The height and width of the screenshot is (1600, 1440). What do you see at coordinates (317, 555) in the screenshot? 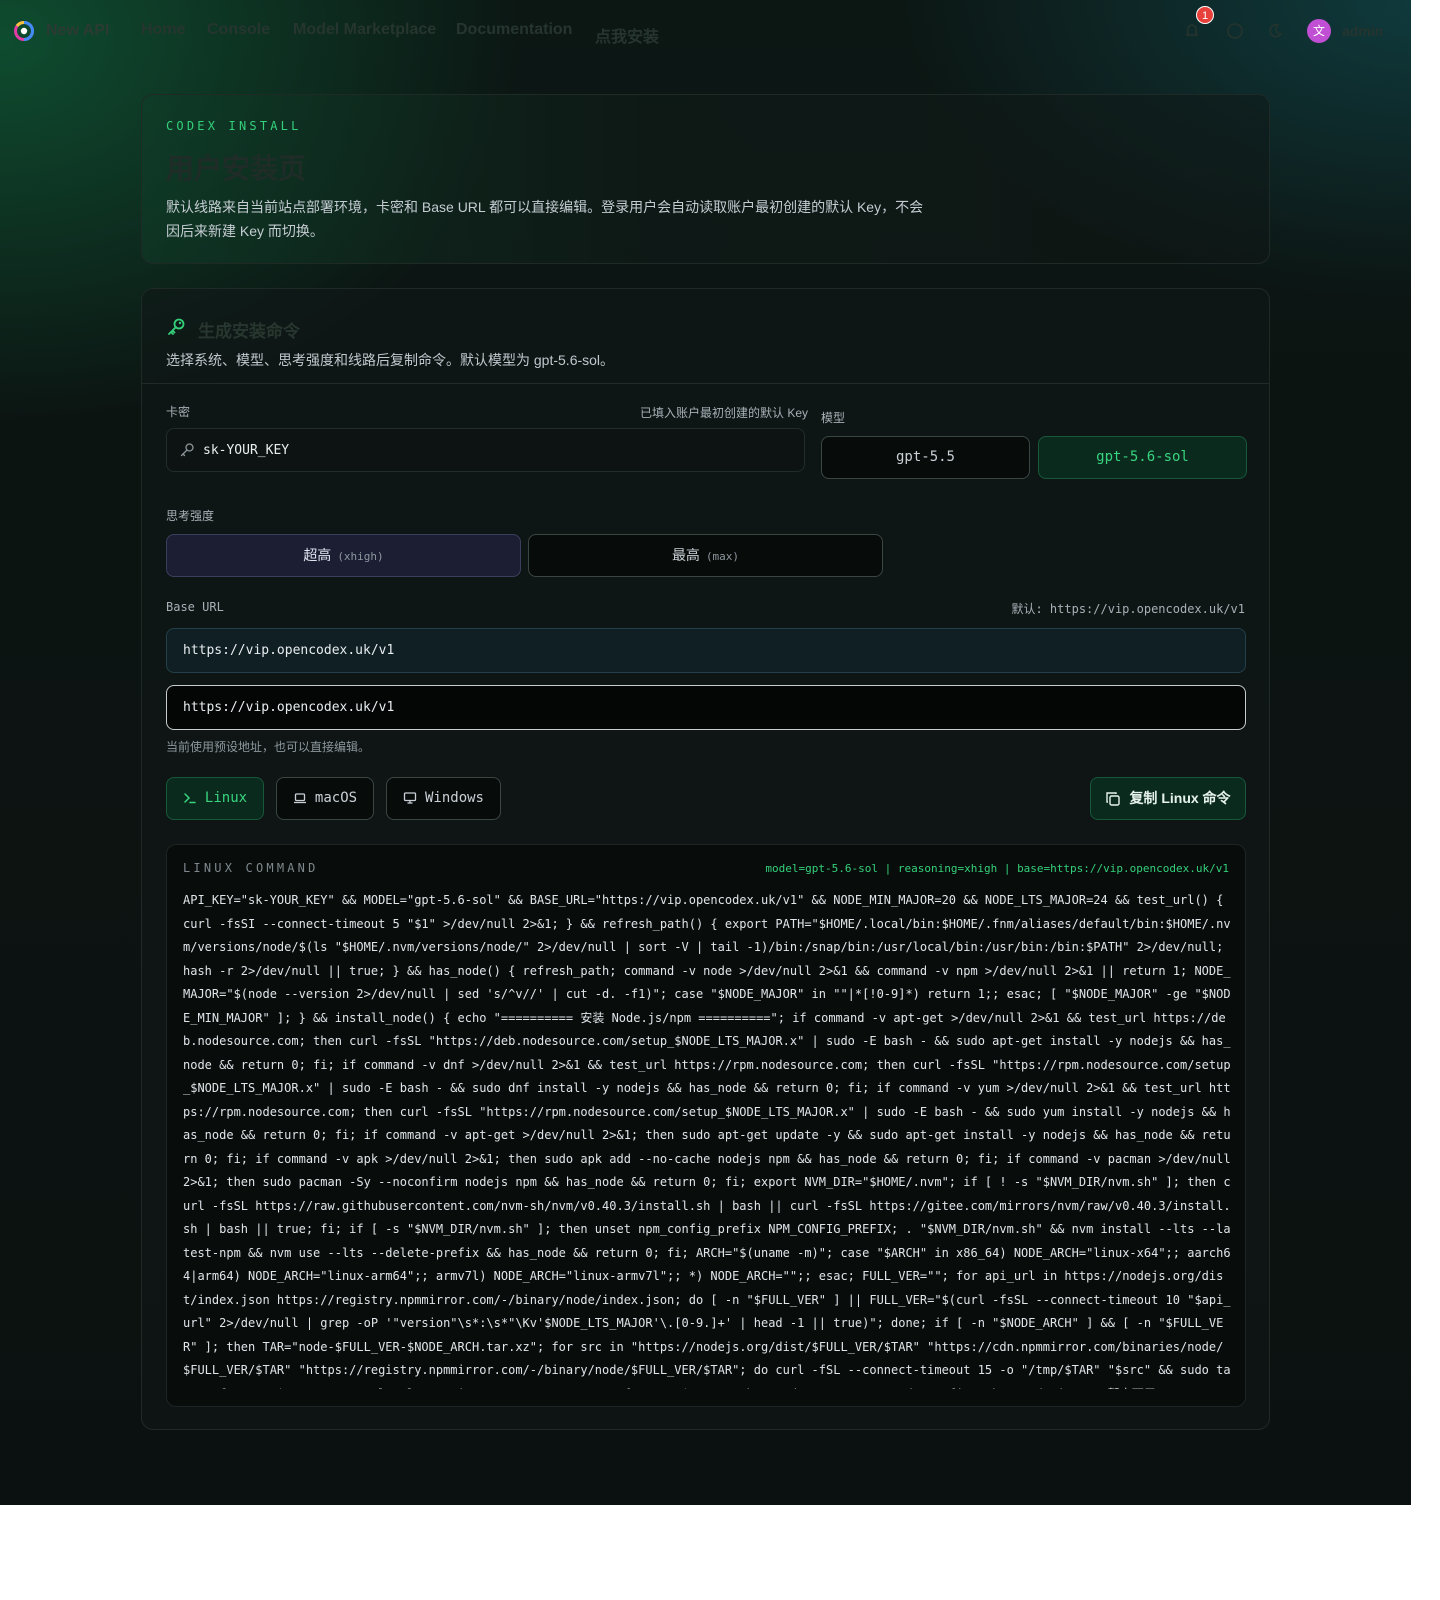
I see `effort-option-label: 超高` at bounding box center [317, 555].